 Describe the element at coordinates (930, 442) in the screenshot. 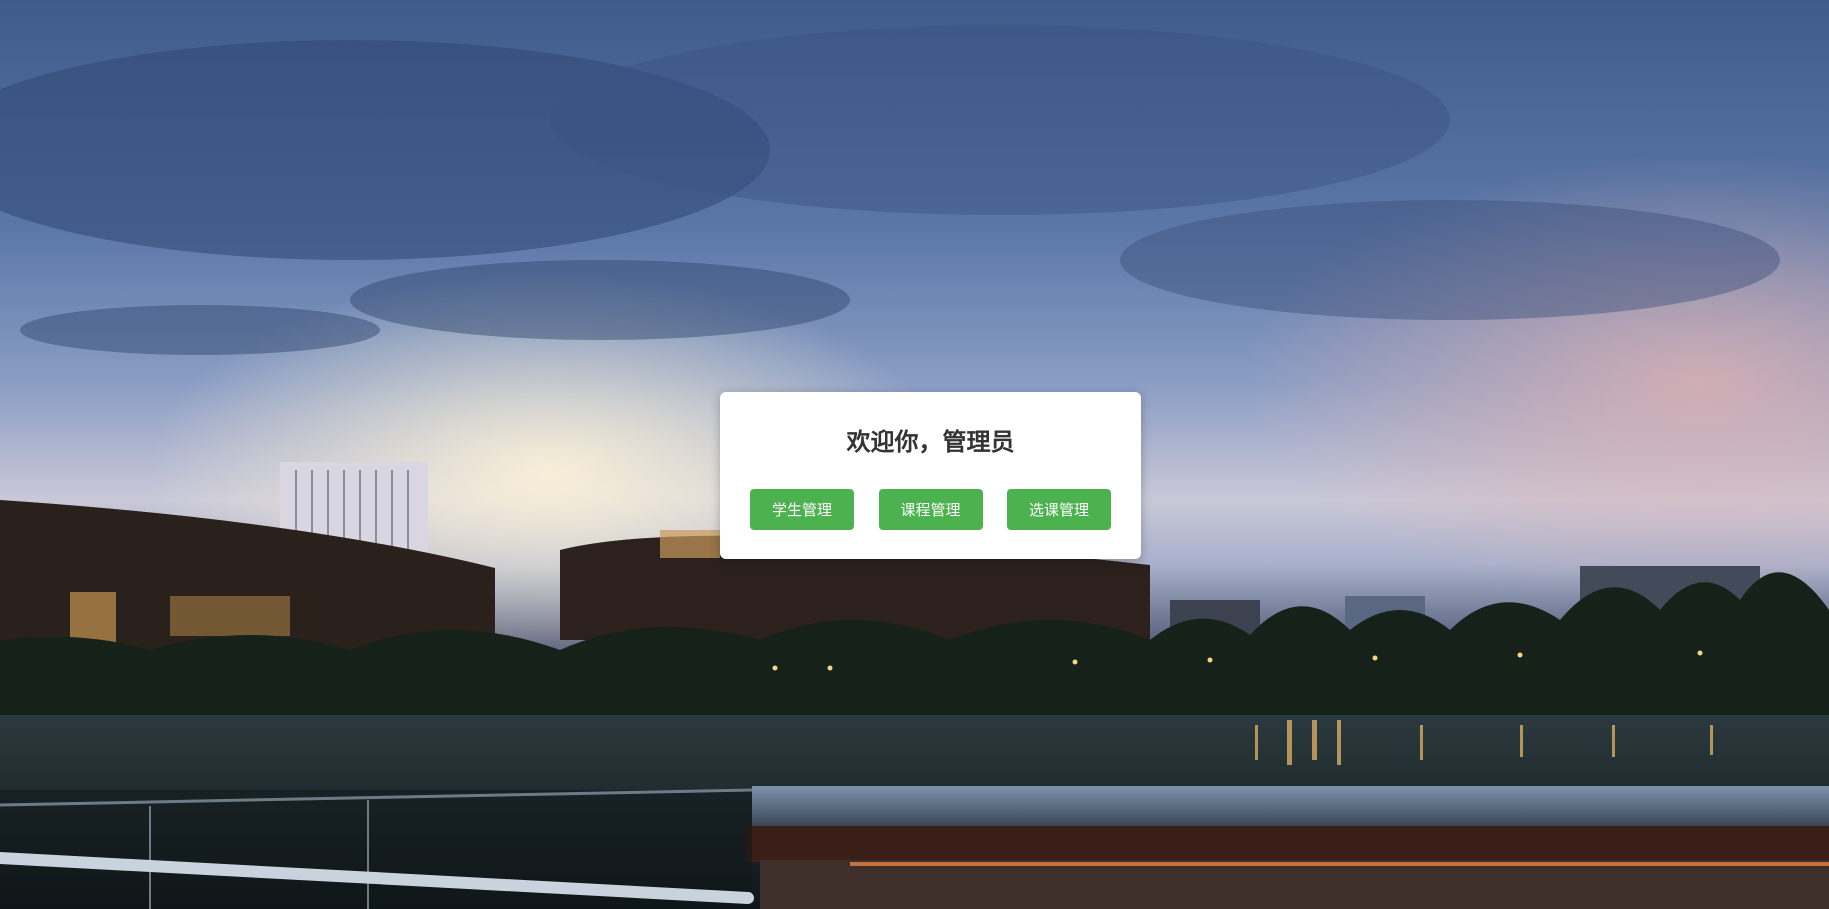

I see `welcome-title: 欢迎你，管理员` at that location.